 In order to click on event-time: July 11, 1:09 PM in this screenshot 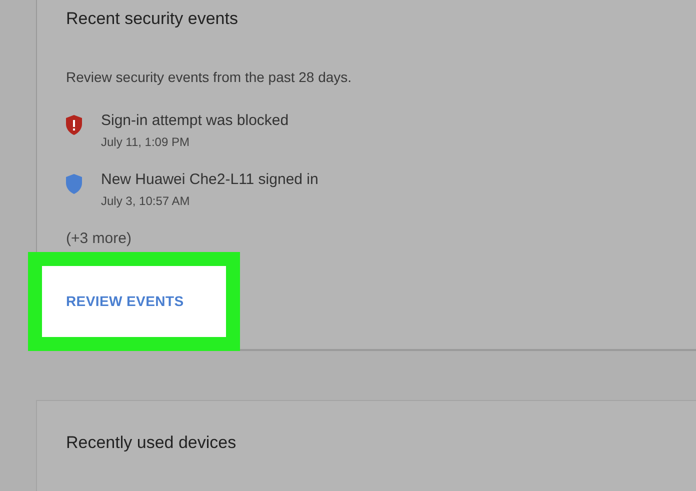, I will do `click(145, 142)`.